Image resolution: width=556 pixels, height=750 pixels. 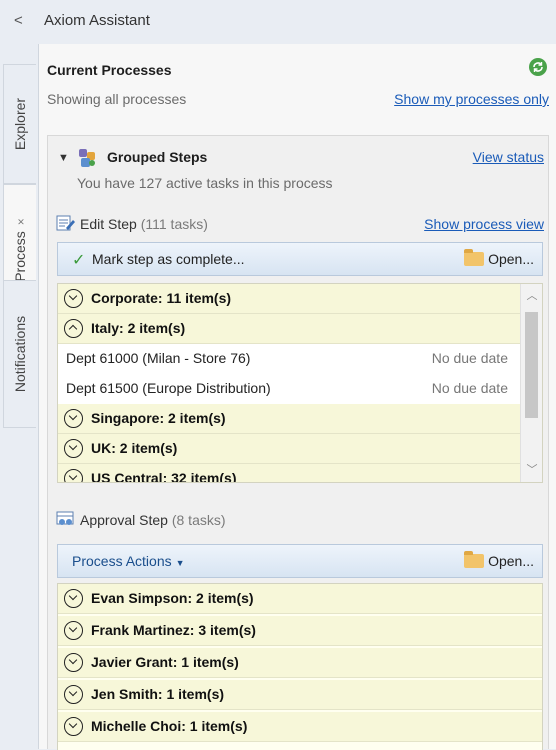 What do you see at coordinates (484, 224) in the screenshot?
I see `show-process-view-link: Show process view` at bounding box center [484, 224].